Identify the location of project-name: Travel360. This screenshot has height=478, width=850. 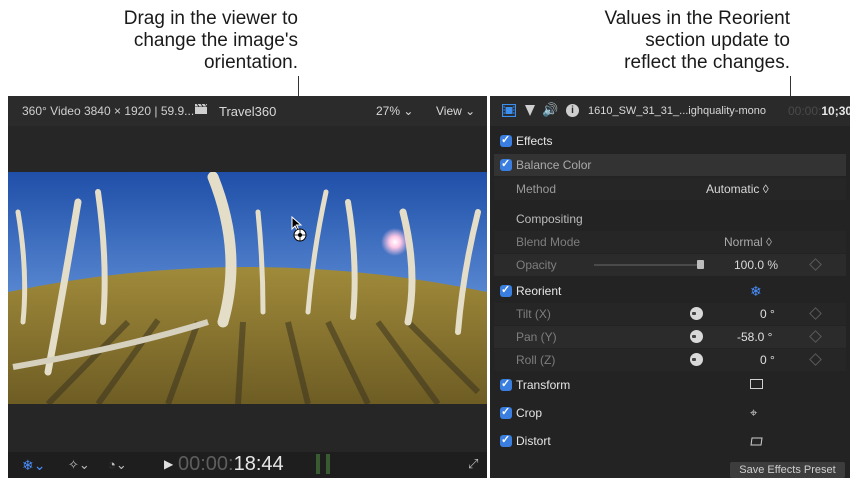
(248, 111).